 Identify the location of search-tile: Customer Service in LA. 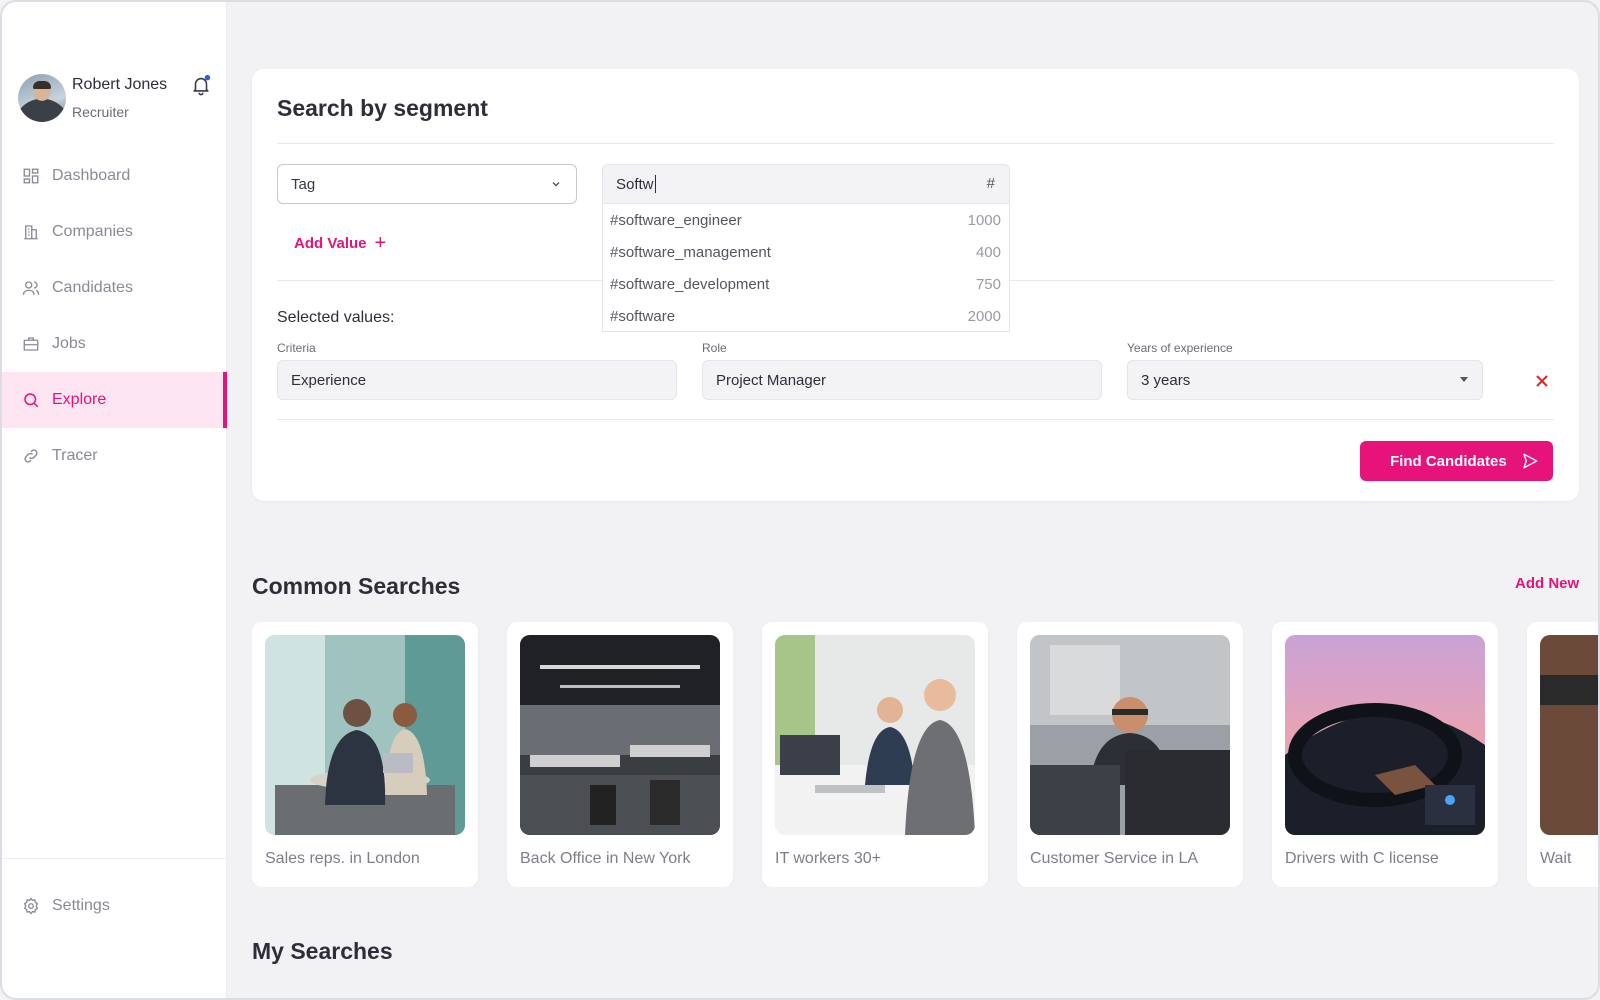
(1130, 754).